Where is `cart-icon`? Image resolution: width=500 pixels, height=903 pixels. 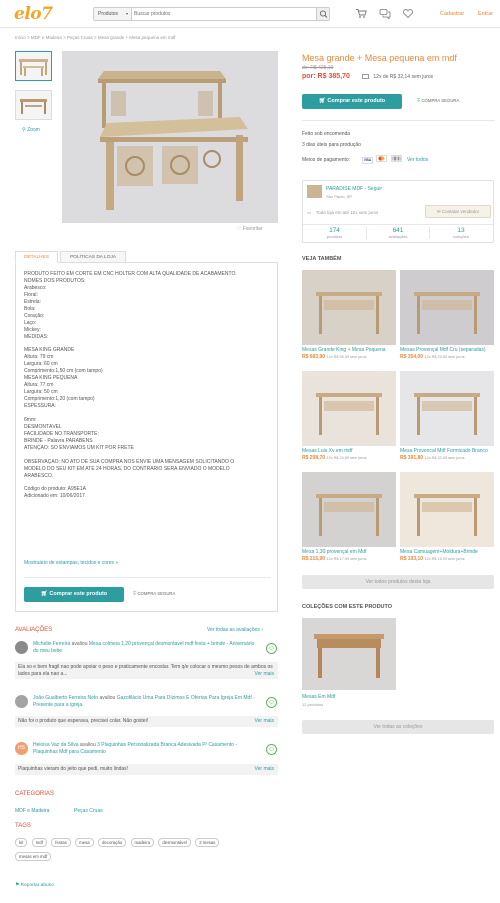 cart-icon is located at coordinates (361, 13).